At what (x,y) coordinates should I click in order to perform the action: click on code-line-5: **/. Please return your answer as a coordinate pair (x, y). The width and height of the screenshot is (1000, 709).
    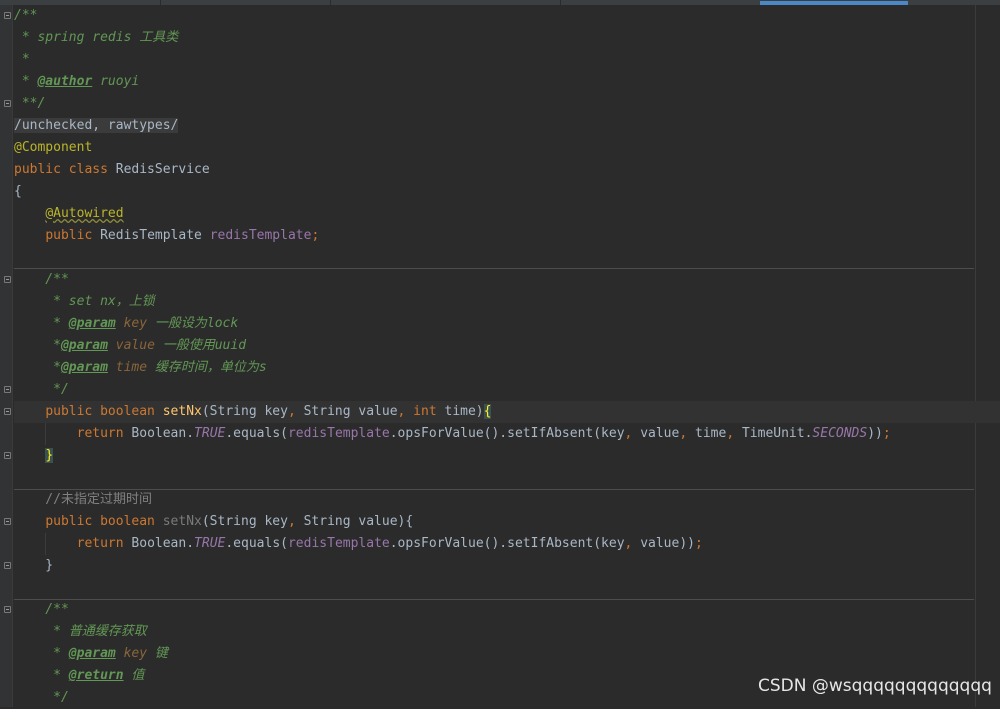
    Looking at the image, I should click on (30, 104).